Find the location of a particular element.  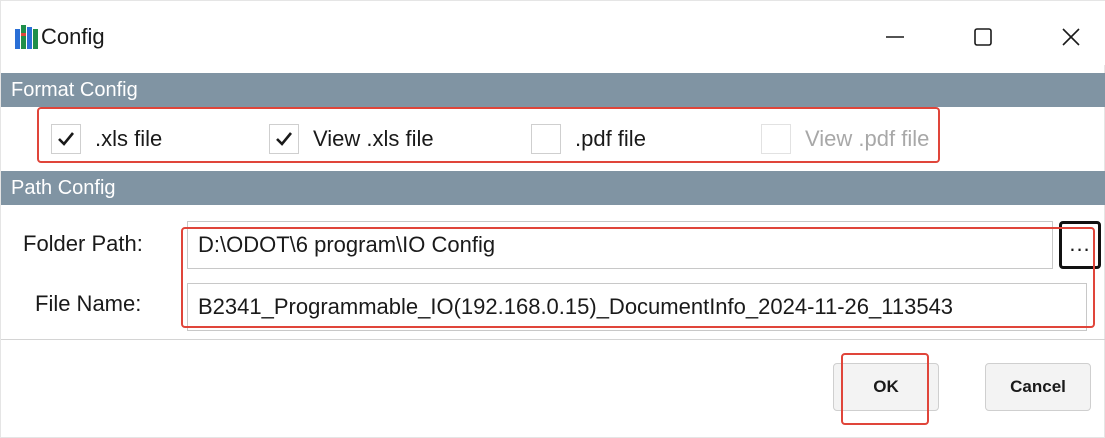

maximize-button is located at coordinates (983, 37).